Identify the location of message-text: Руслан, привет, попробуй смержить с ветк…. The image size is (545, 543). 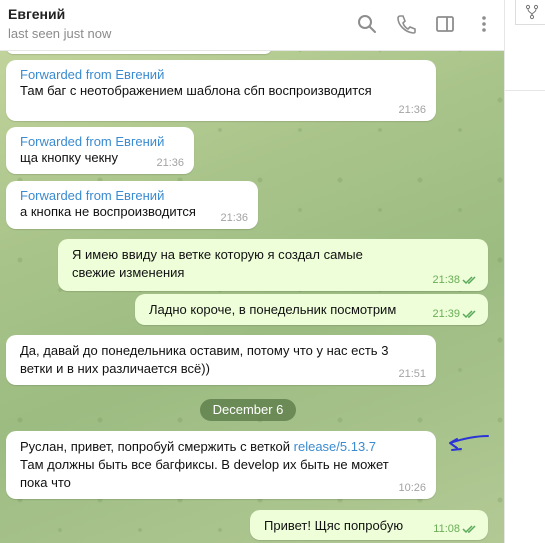
(157, 446).